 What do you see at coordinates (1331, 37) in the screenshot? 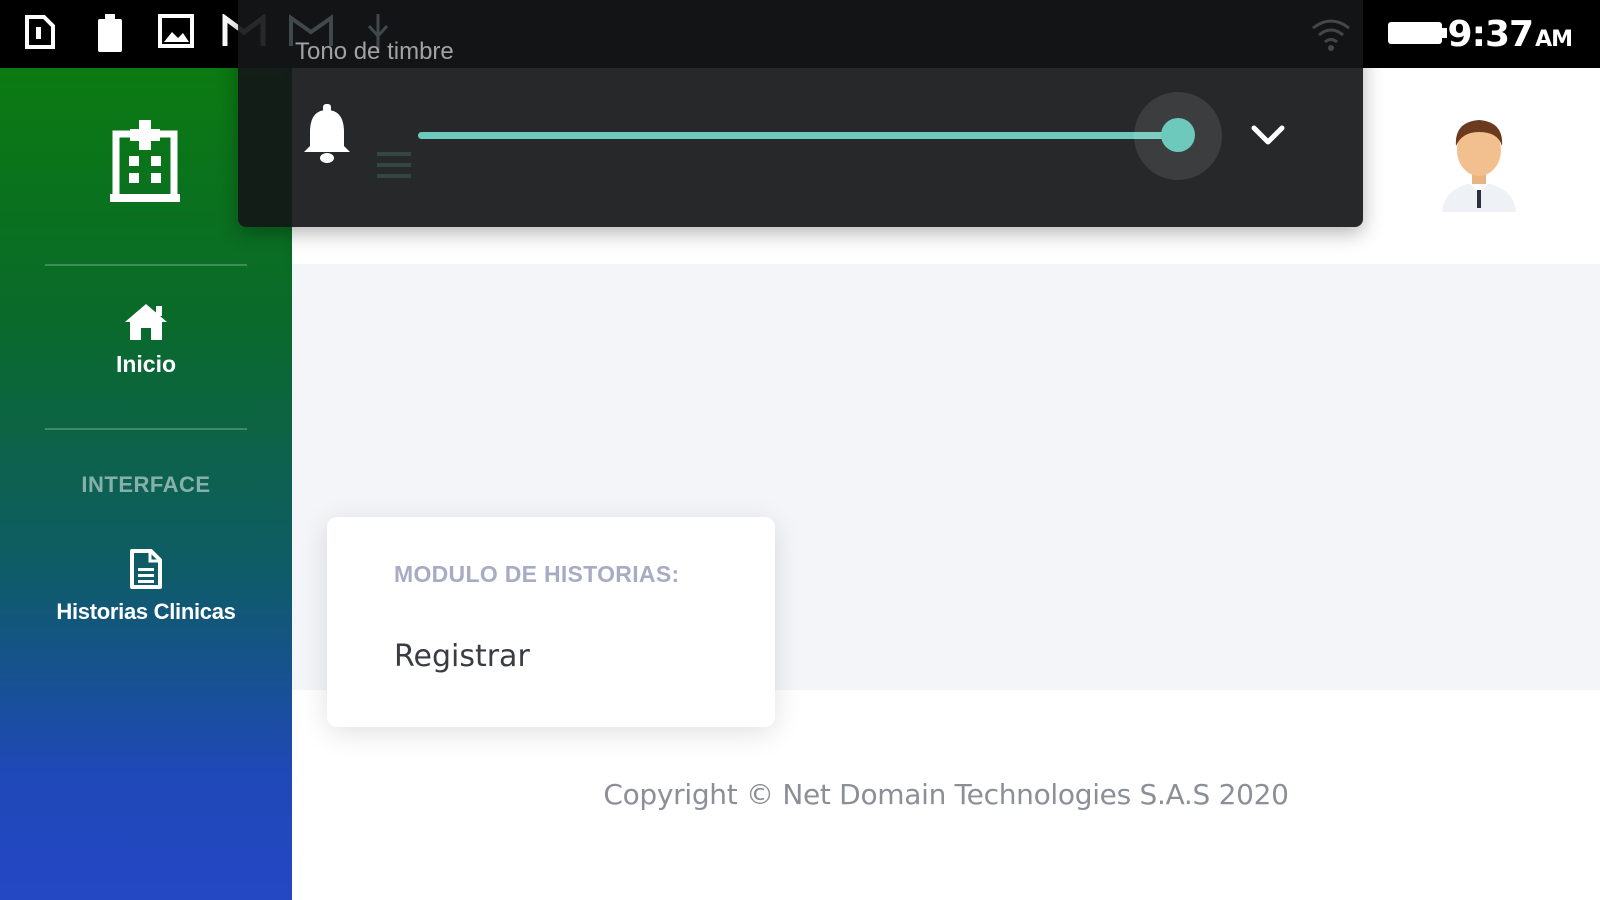
I see `wifi-icon` at bounding box center [1331, 37].